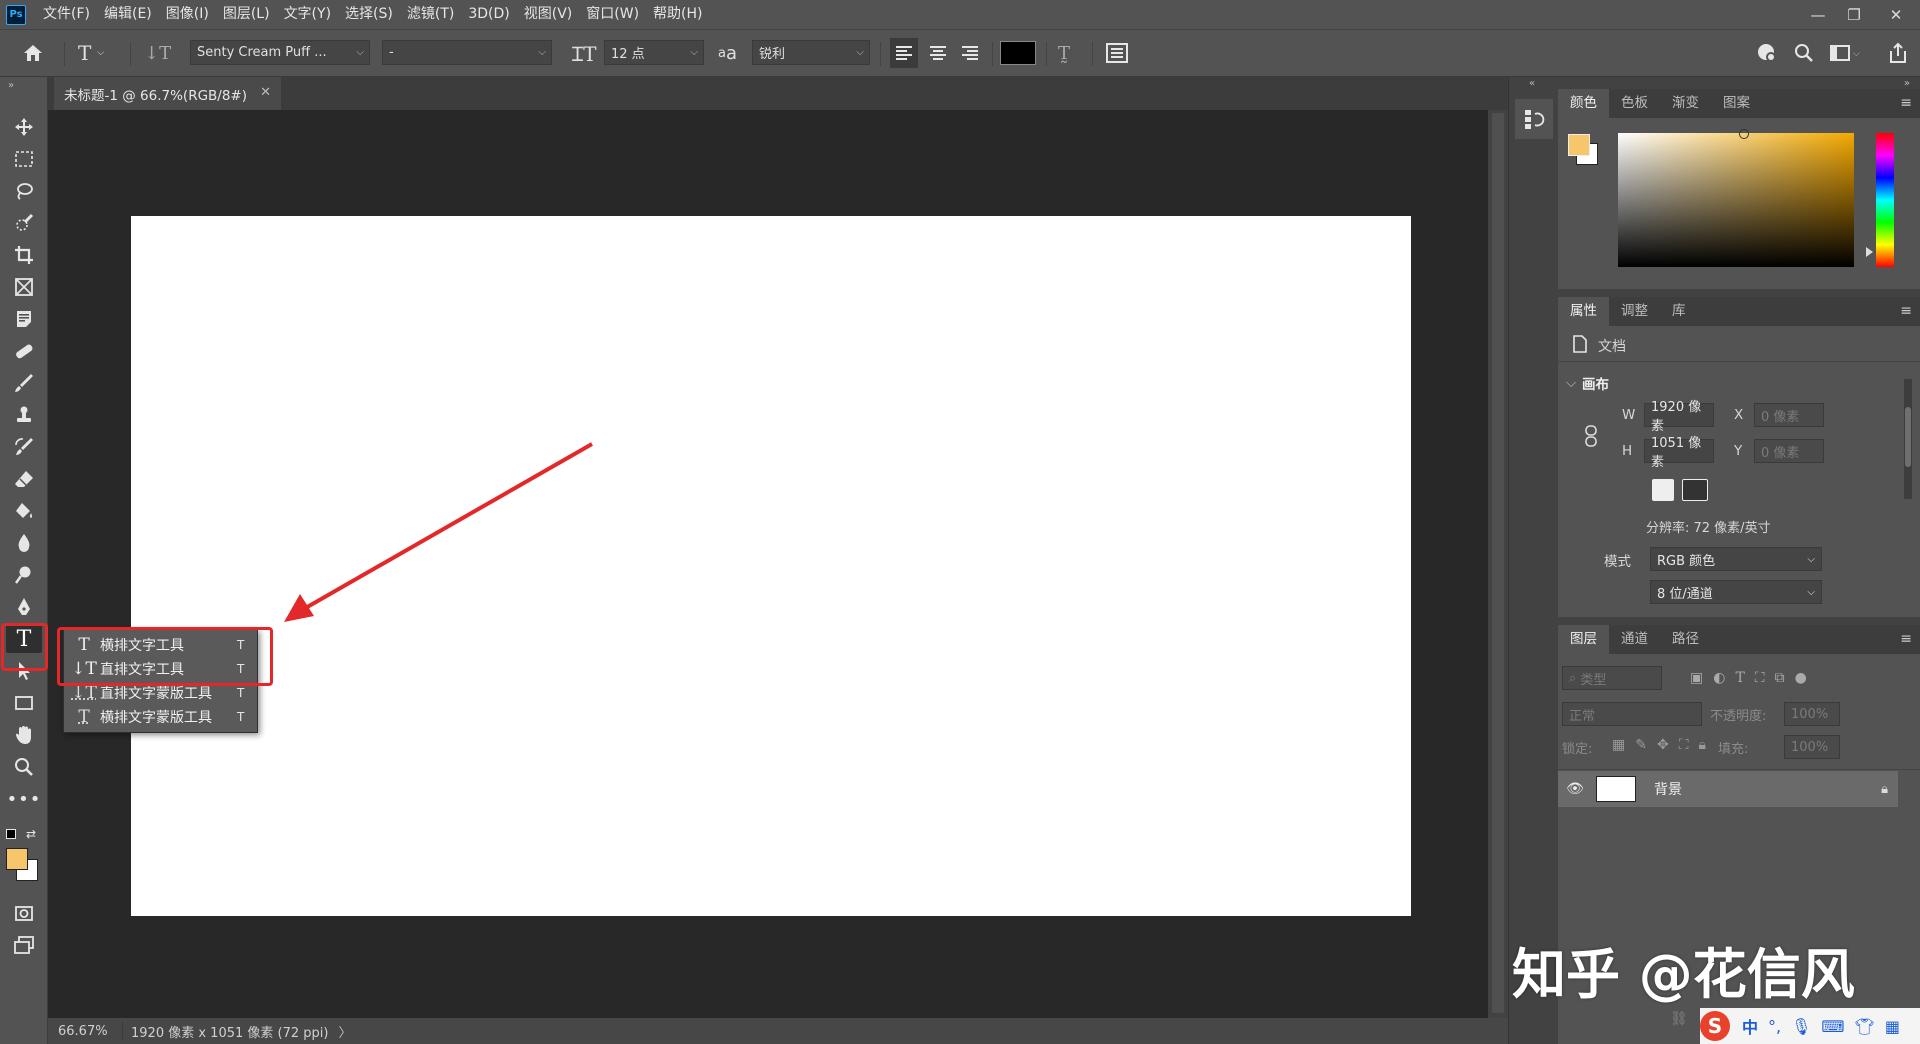  Describe the element at coordinates (612, 14) in the screenshot. I see `menu-window: 窗口(W)` at that location.